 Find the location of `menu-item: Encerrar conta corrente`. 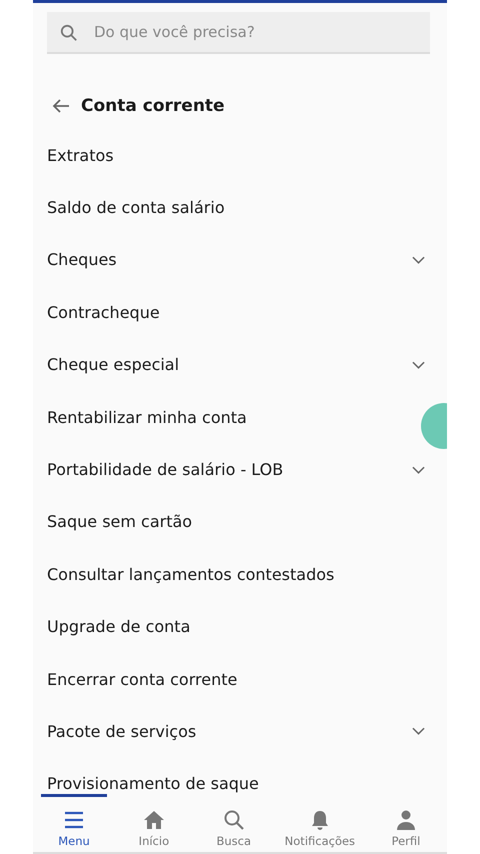

menu-item: Encerrar conta corrente is located at coordinates (142, 679).